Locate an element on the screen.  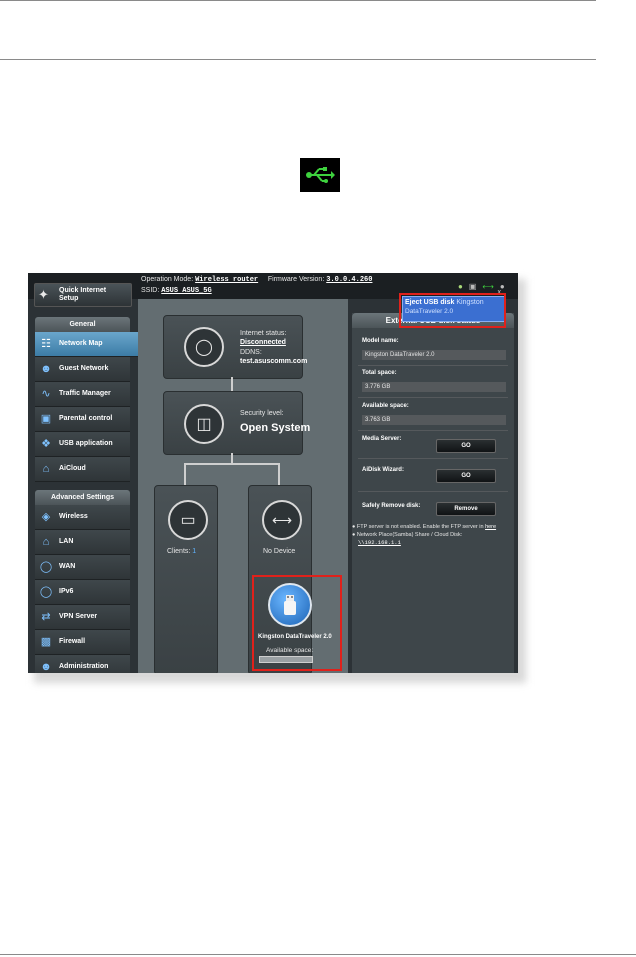
admin-user-icon: ☻ is located at coordinates (46, 667).